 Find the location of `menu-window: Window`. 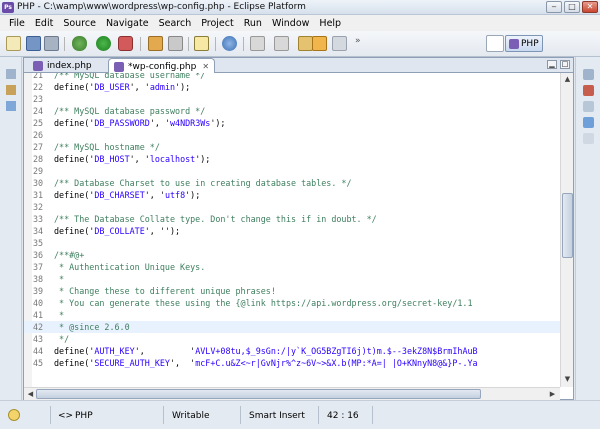

menu-window: Window is located at coordinates (290, 23).